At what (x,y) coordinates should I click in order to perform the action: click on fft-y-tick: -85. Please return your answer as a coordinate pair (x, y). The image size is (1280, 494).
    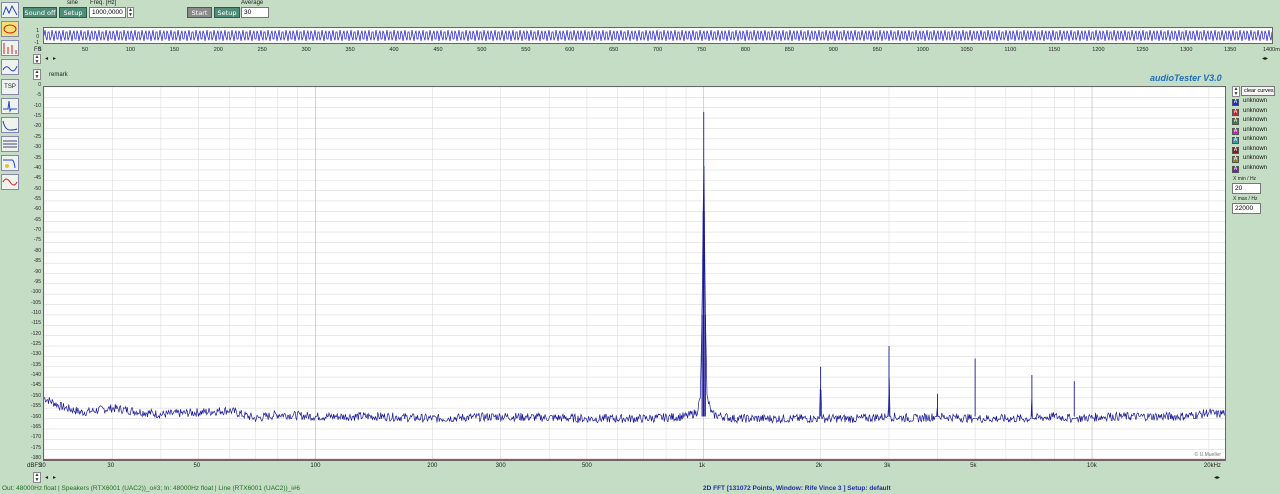
    Looking at the image, I should click on (37, 261).